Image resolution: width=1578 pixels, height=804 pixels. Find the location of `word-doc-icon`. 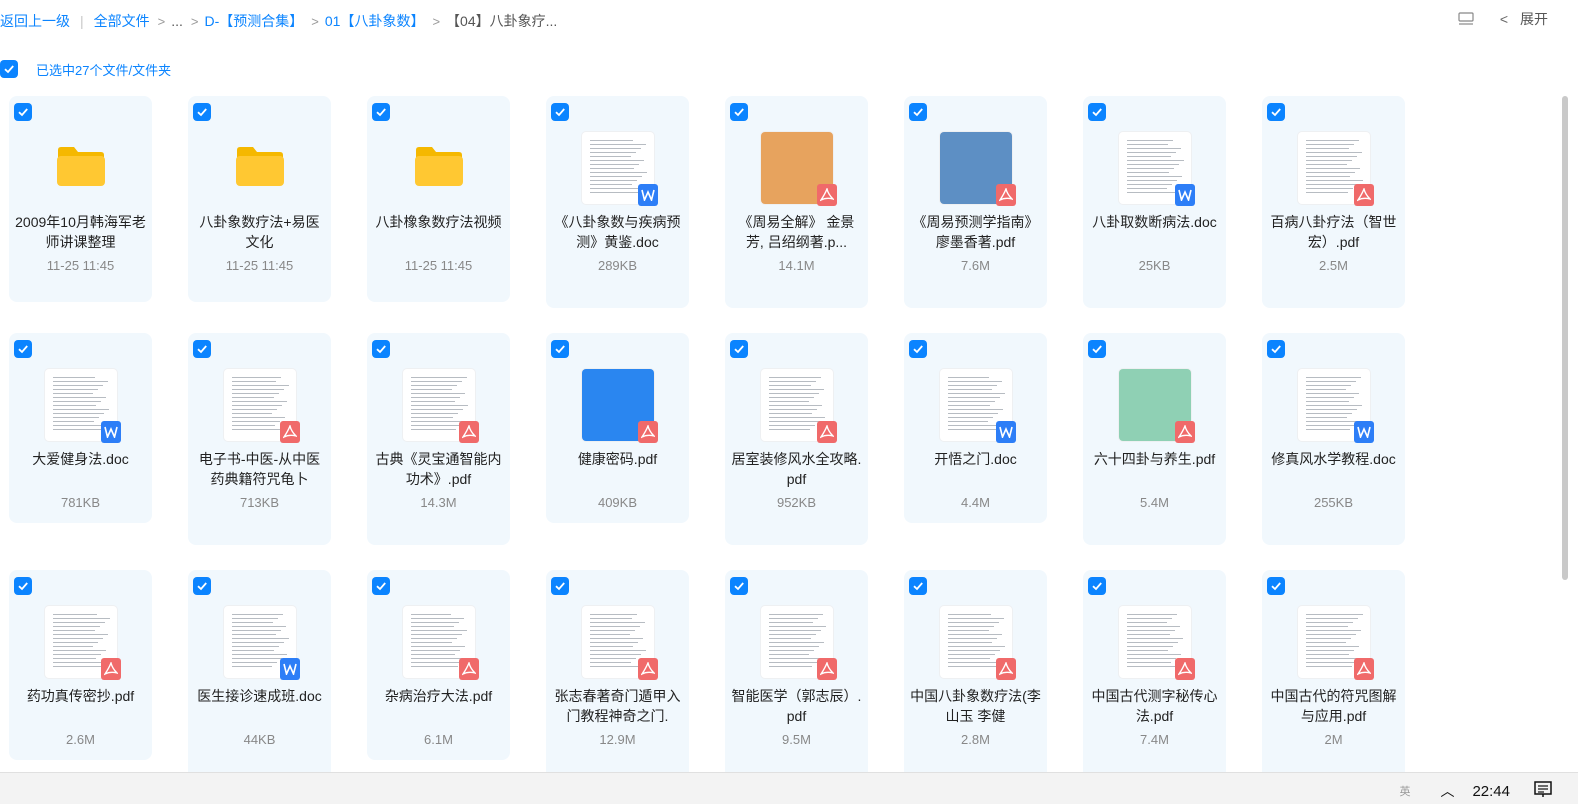

word-doc-icon is located at coordinates (1157, 169).